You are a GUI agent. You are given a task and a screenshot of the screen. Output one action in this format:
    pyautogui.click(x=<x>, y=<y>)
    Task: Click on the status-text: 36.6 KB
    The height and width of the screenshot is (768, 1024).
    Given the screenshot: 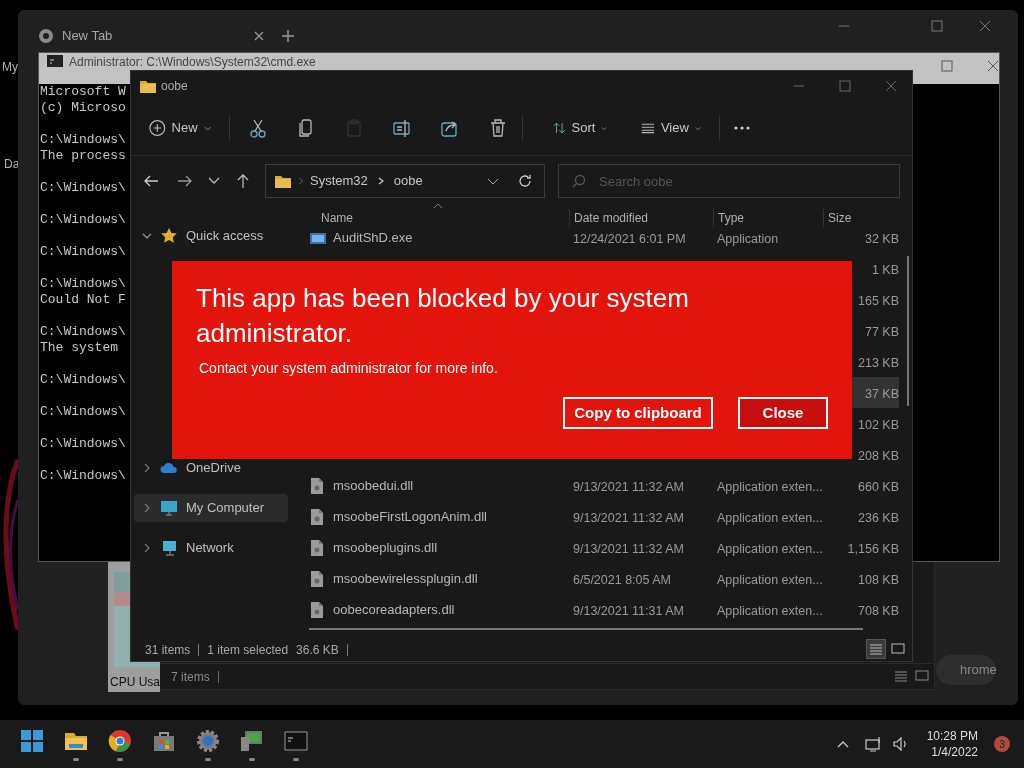 What is the action you would take?
    pyautogui.click(x=317, y=650)
    